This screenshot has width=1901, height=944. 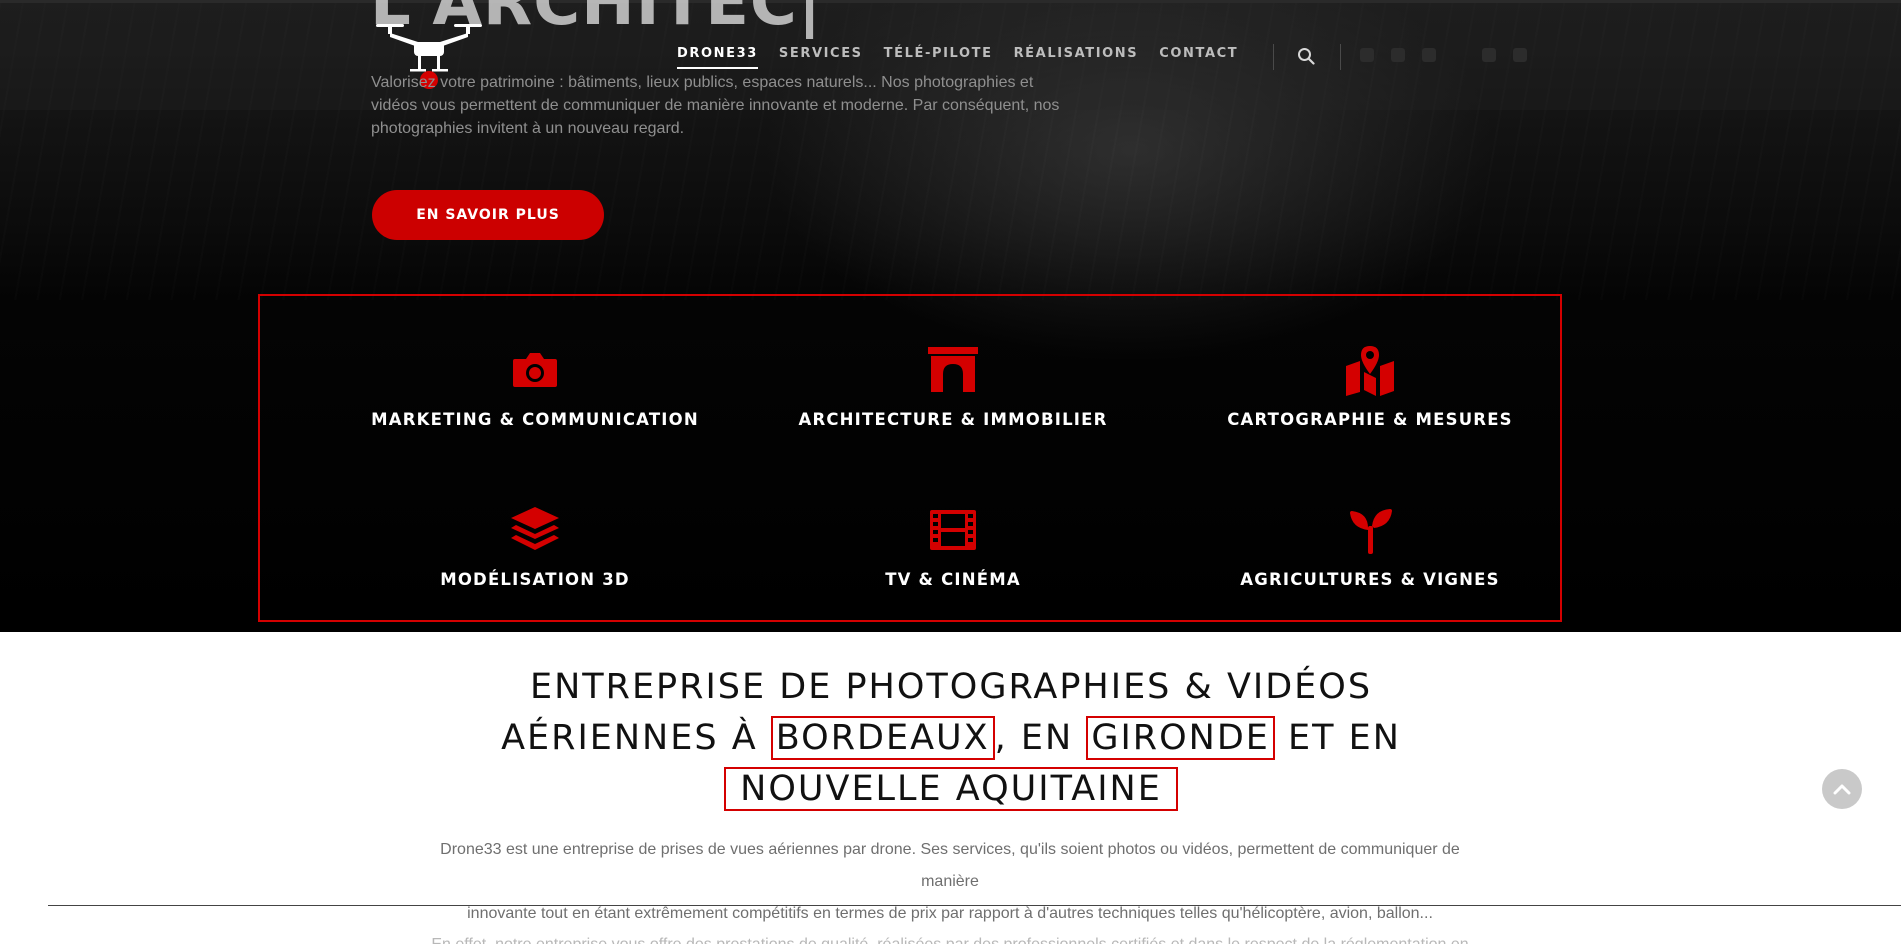 I want to click on youtube-icon, so click(x=1367, y=55).